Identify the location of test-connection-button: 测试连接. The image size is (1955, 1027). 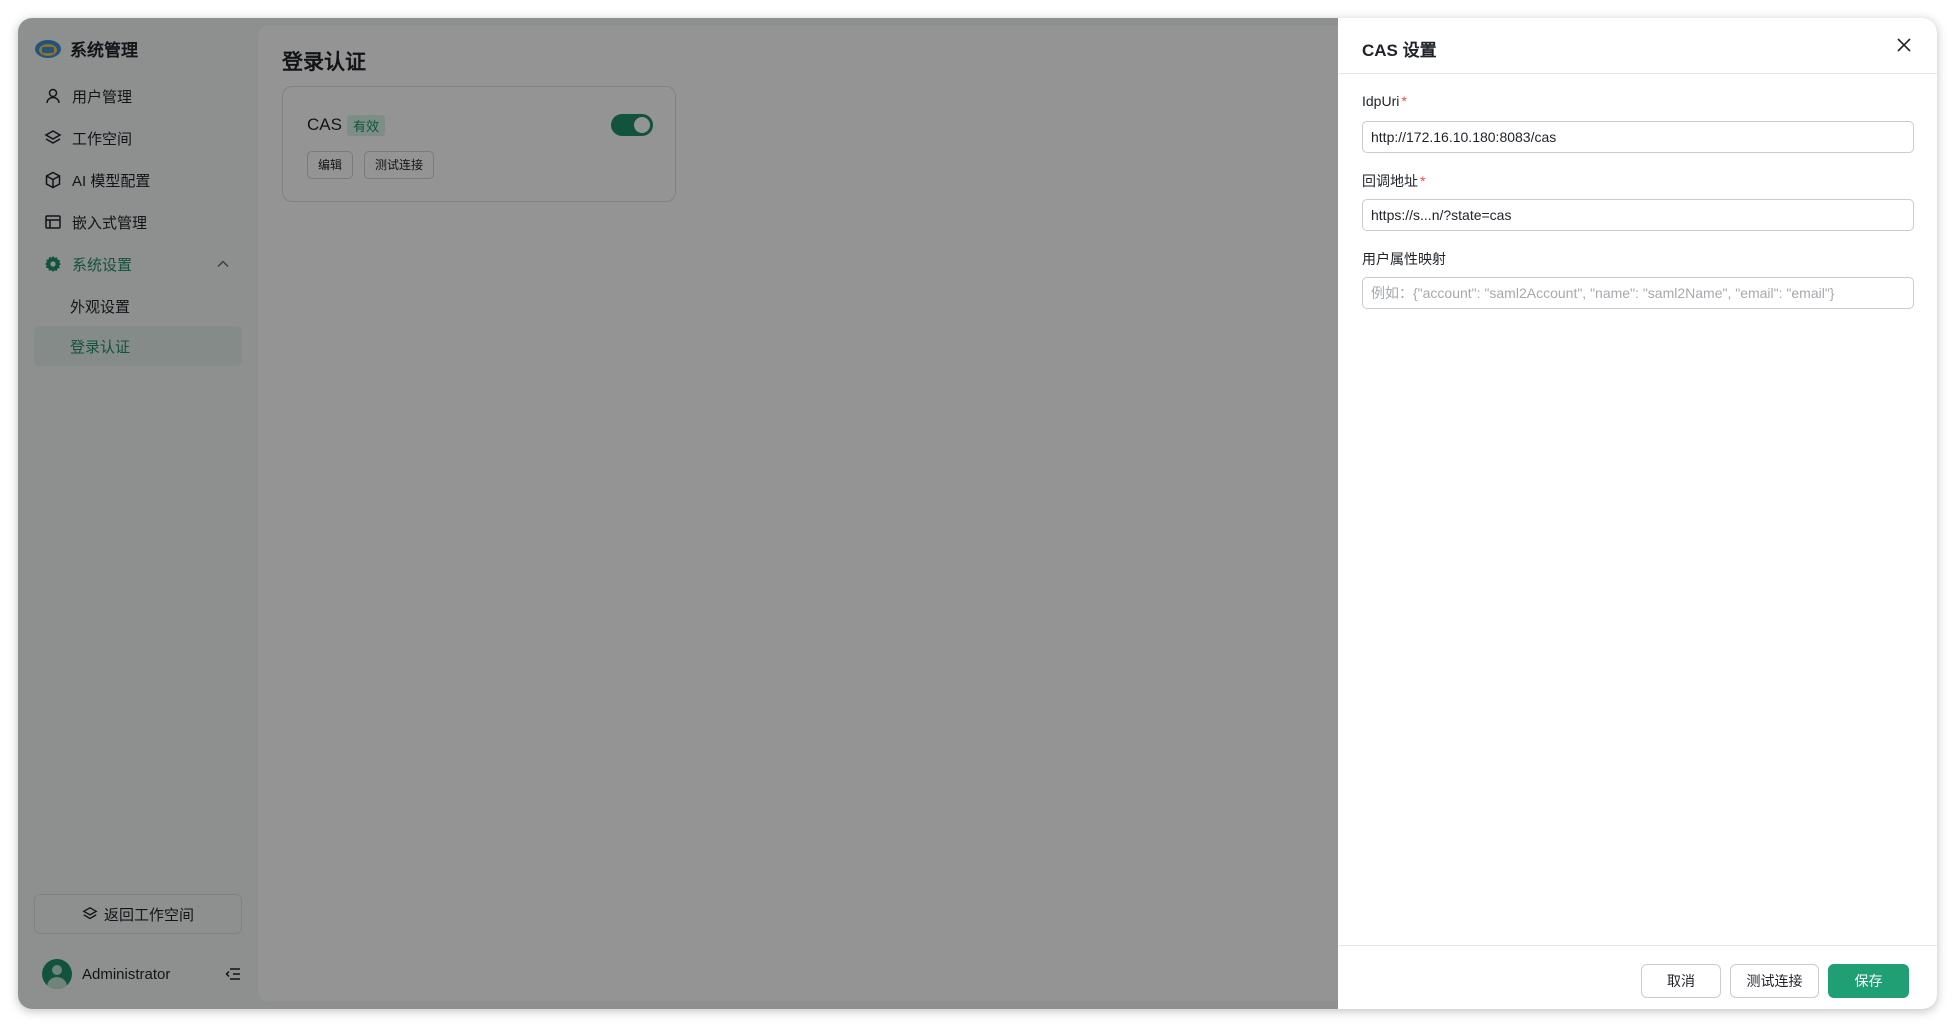
(1774, 981).